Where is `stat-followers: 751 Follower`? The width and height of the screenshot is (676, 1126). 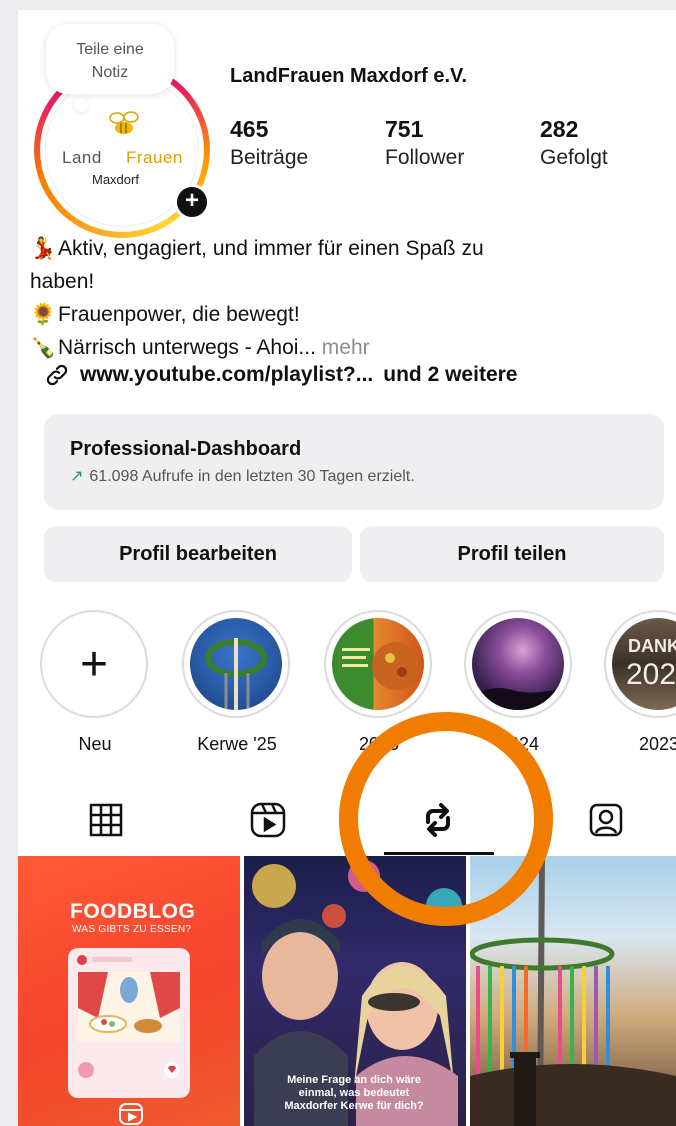 stat-followers: 751 Follower is located at coordinates (424, 143).